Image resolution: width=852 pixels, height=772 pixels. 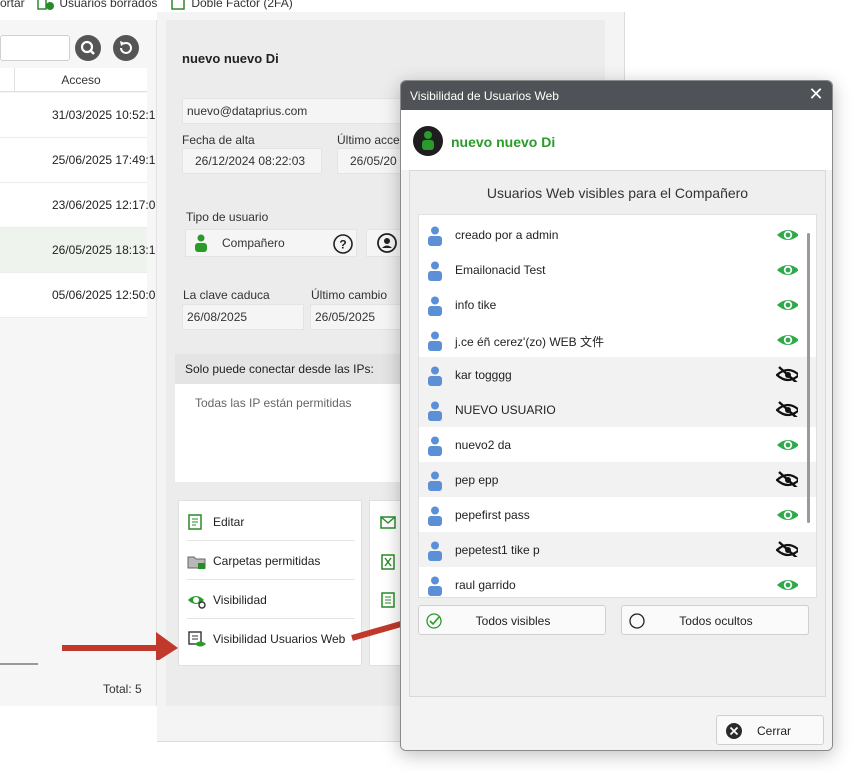 What do you see at coordinates (229, 521) in the screenshot?
I see `edit-action-label: Editar` at bounding box center [229, 521].